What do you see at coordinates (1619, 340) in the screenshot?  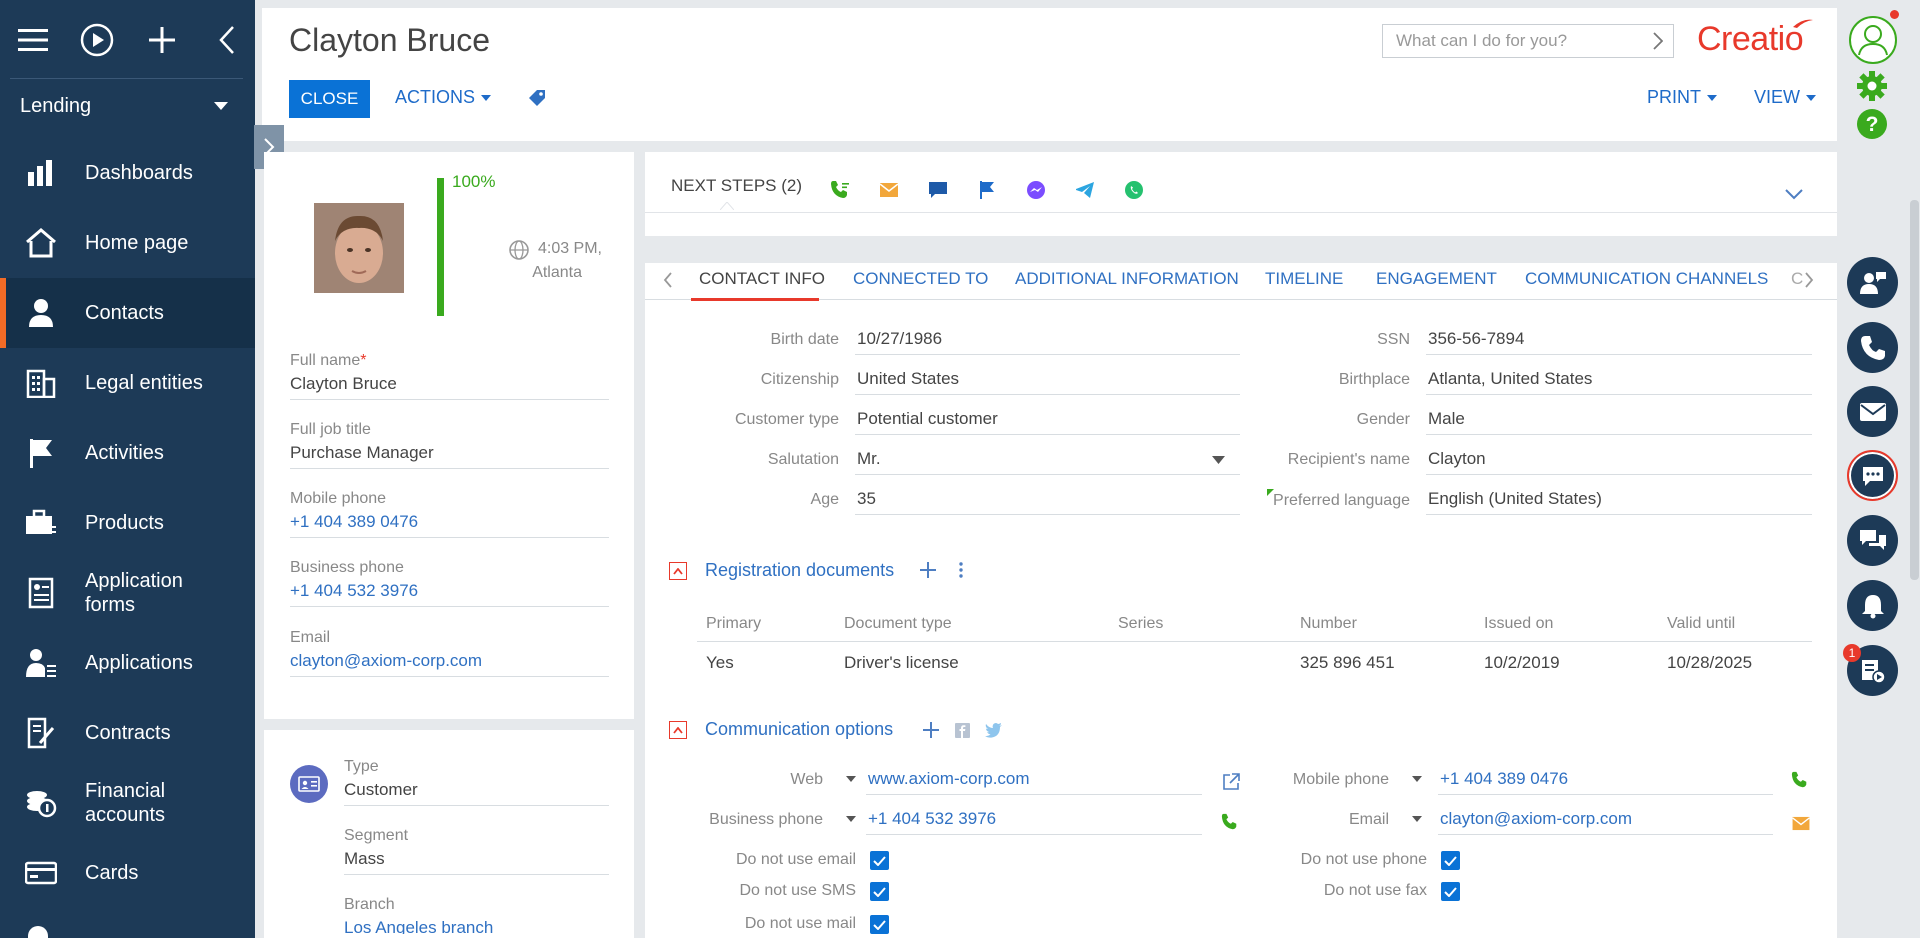 I see `ssn-field: 356-56-7894` at bounding box center [1619, 340].